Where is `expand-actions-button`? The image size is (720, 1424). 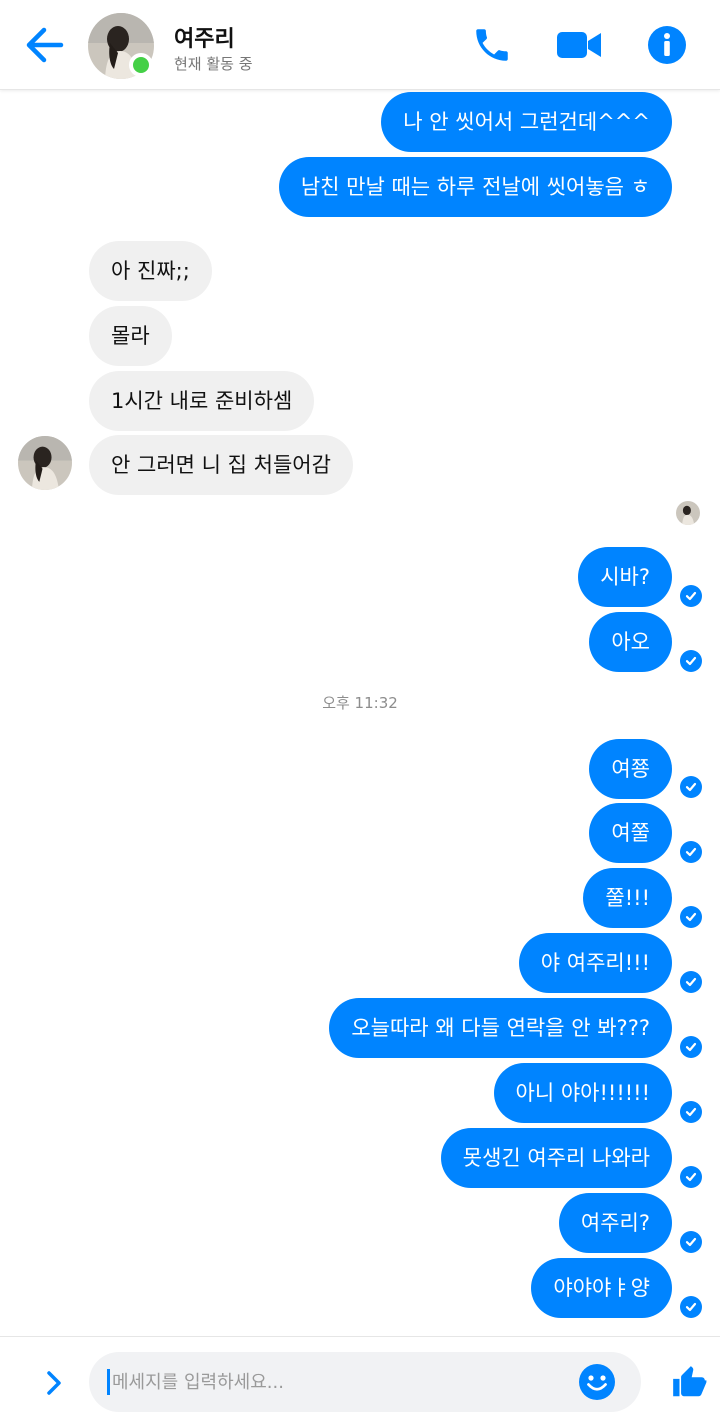 expand-actions-button is located at coordinates (54, 1383).